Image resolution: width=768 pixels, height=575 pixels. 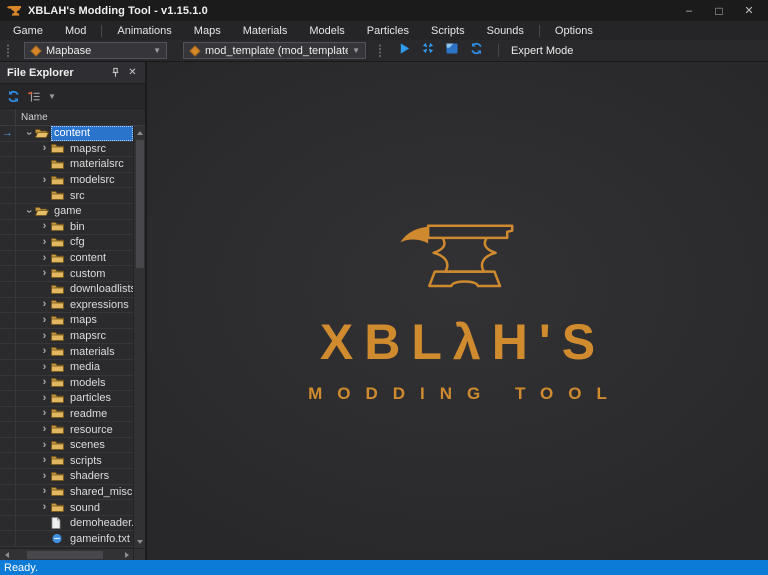 What do you see at coordinates (66, 383) in the screenshot?
I see `tree-item-models: › models` at bounding box center [66, 383].